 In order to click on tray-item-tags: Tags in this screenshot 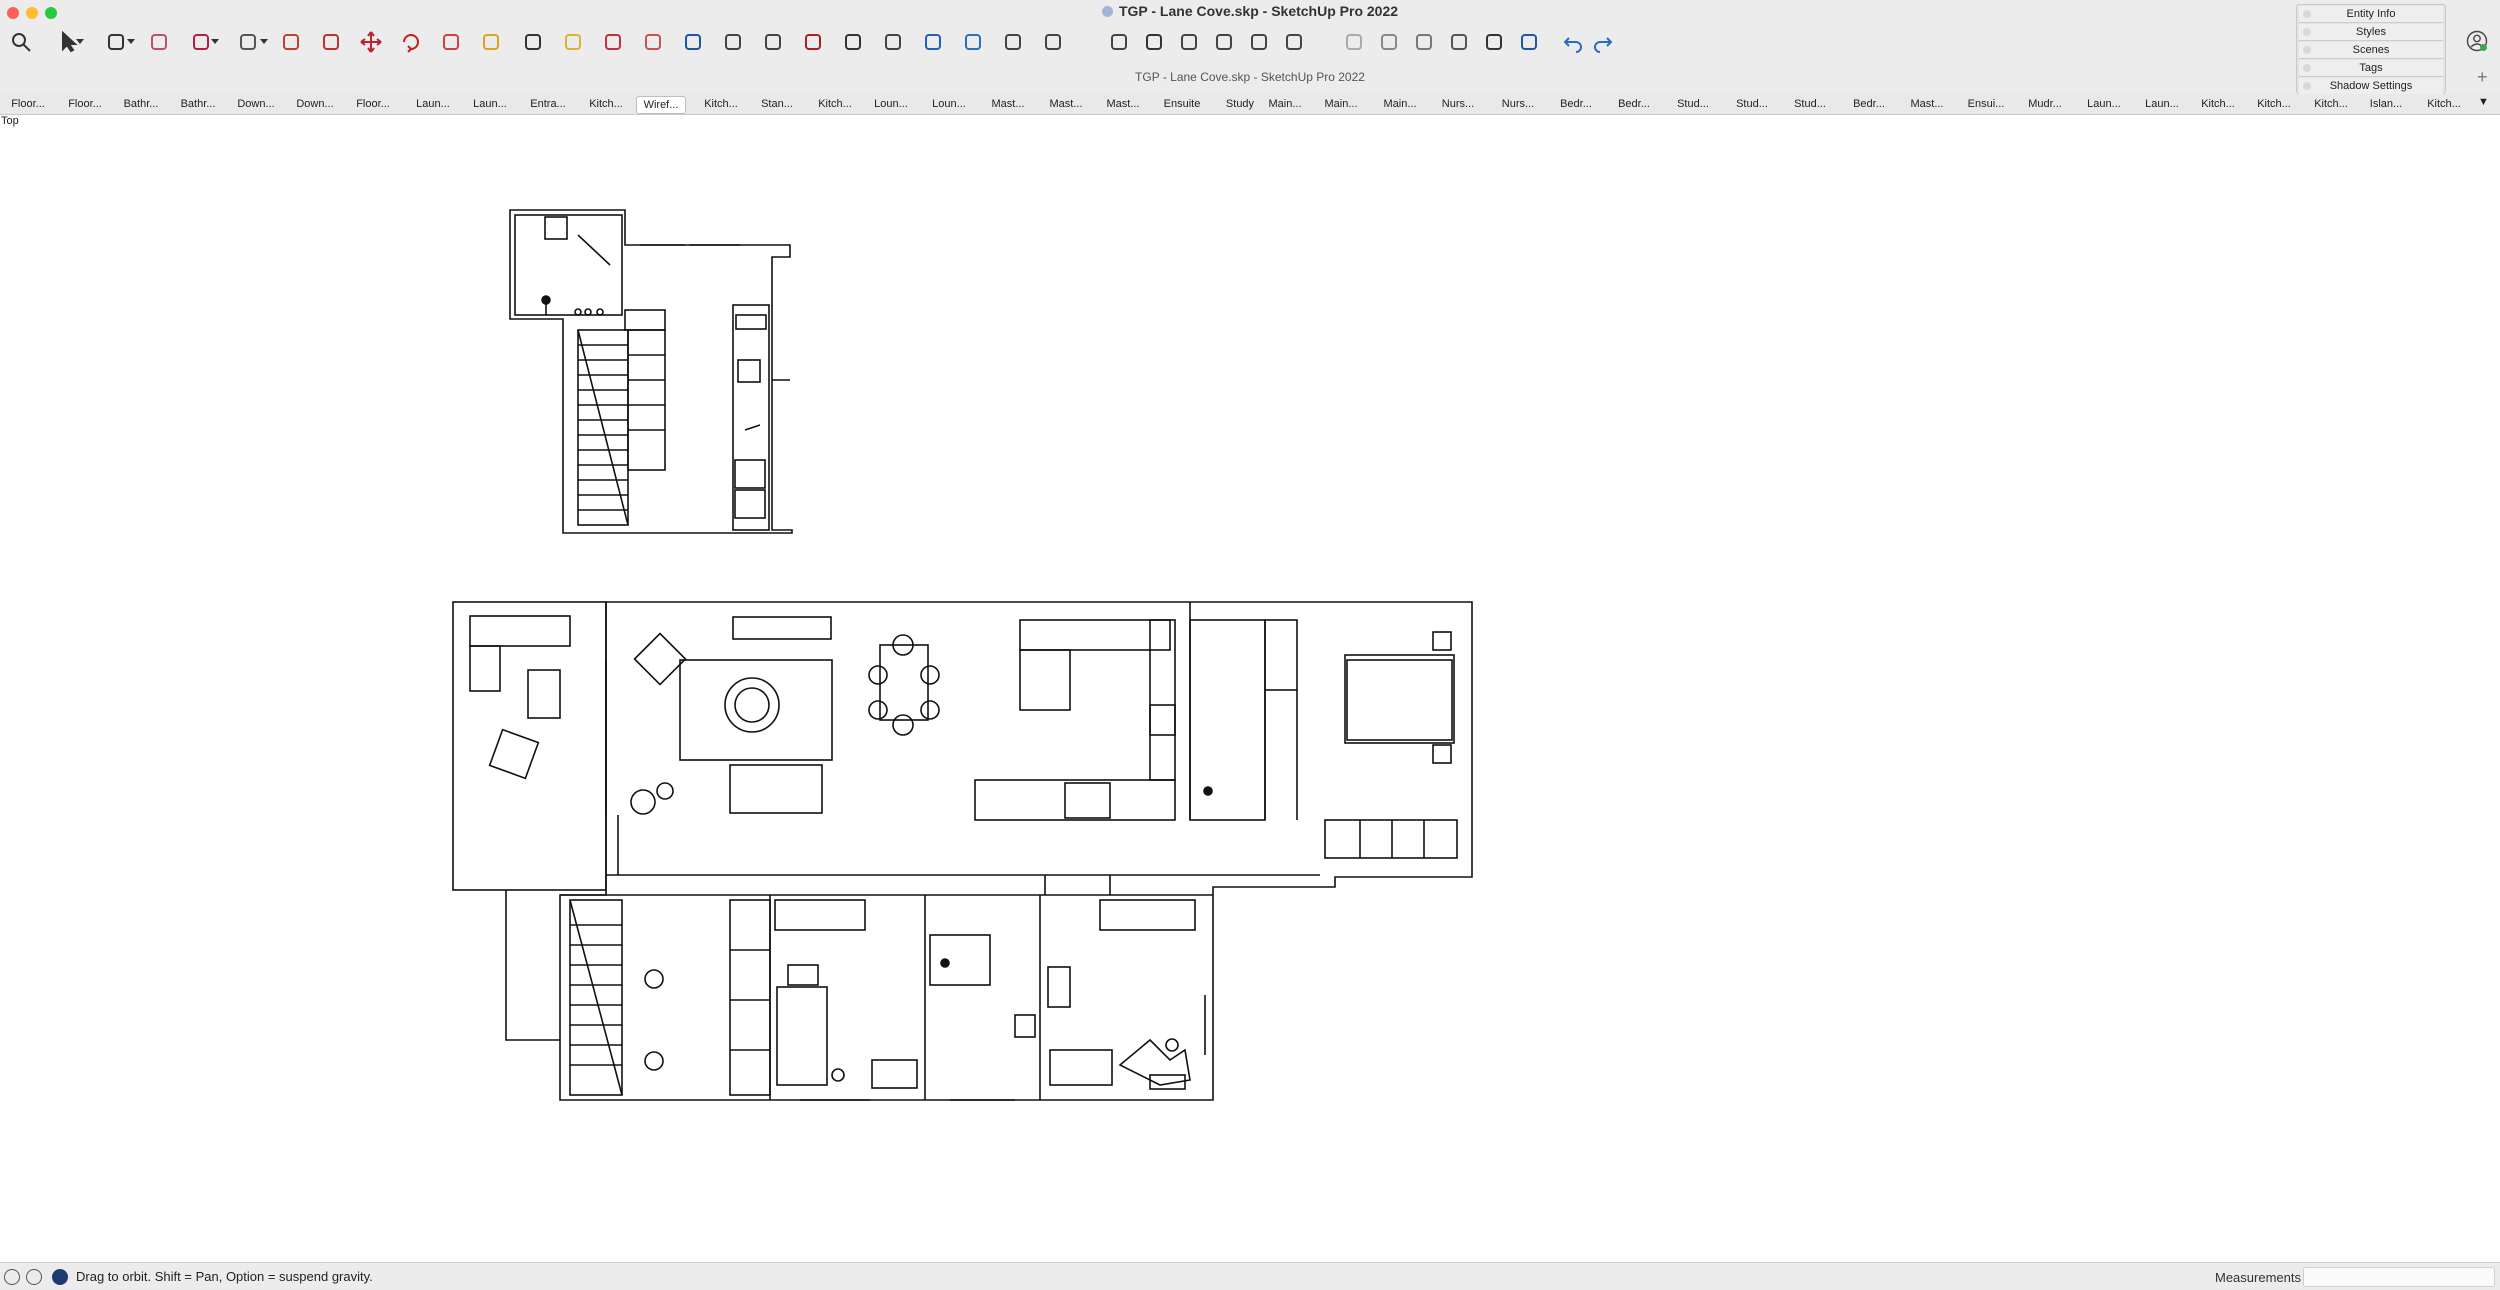, I will do `click(2371, 68)`.